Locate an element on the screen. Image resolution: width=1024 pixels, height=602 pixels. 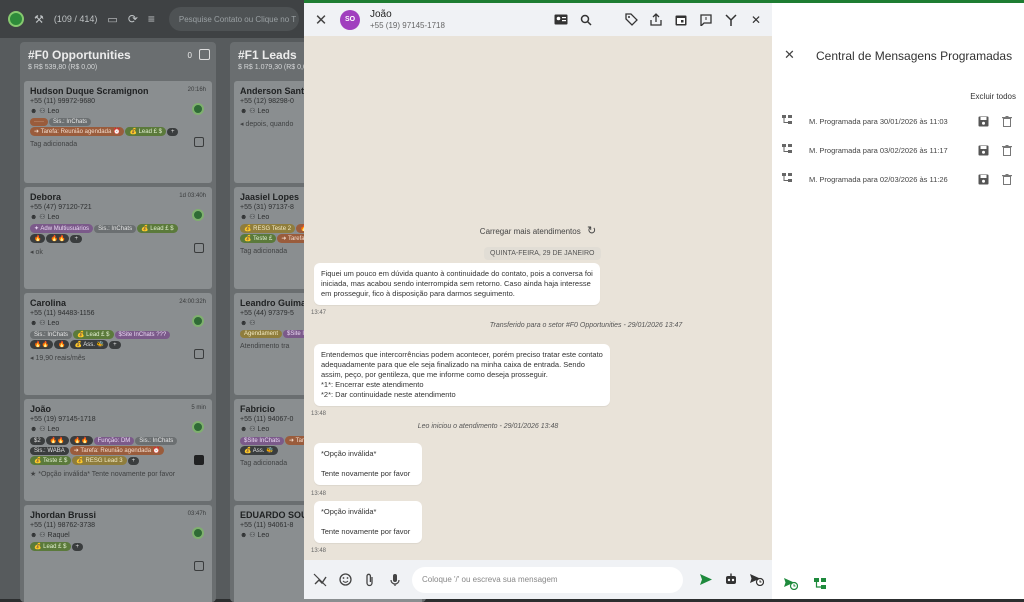
card-phone: +55 (11) 94483-1156 is located at coordinates (62, 313).